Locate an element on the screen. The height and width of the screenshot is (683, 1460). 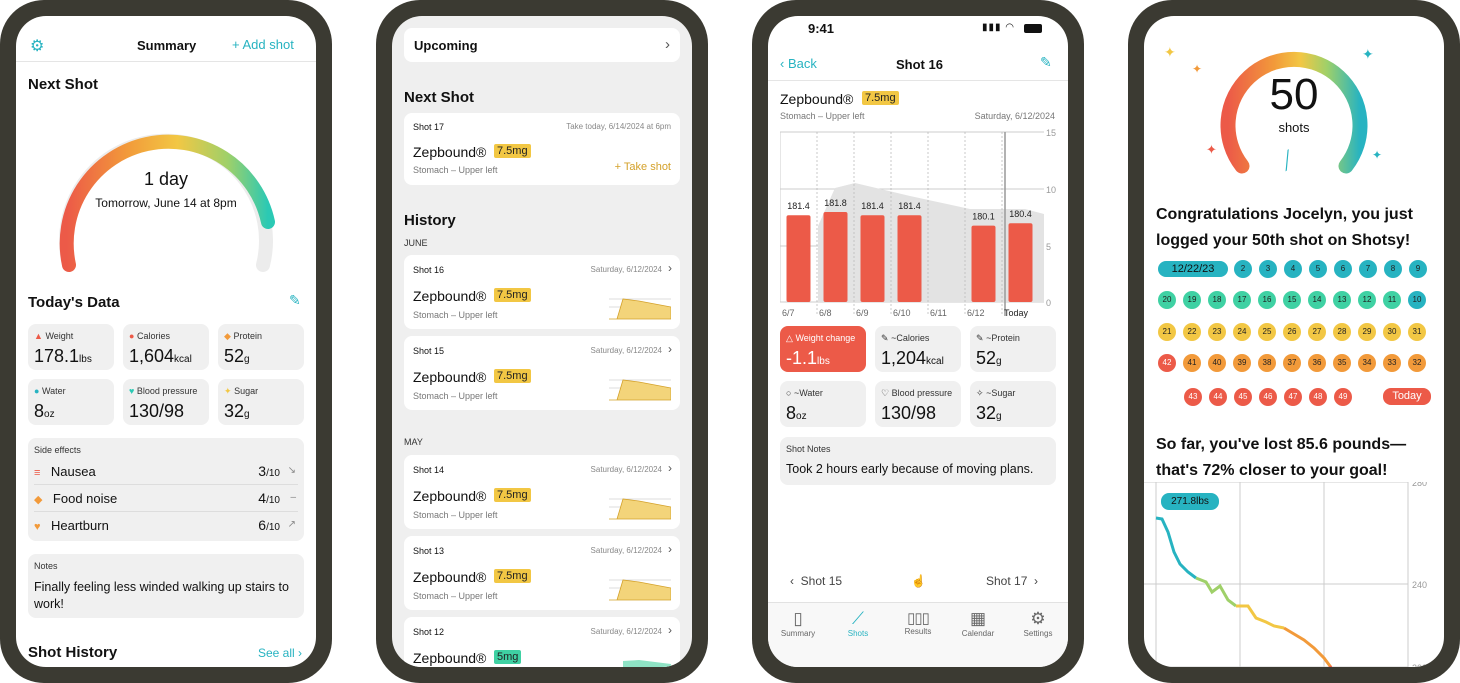
side-effects-title: Side effects is located at coordinates (57, 450).